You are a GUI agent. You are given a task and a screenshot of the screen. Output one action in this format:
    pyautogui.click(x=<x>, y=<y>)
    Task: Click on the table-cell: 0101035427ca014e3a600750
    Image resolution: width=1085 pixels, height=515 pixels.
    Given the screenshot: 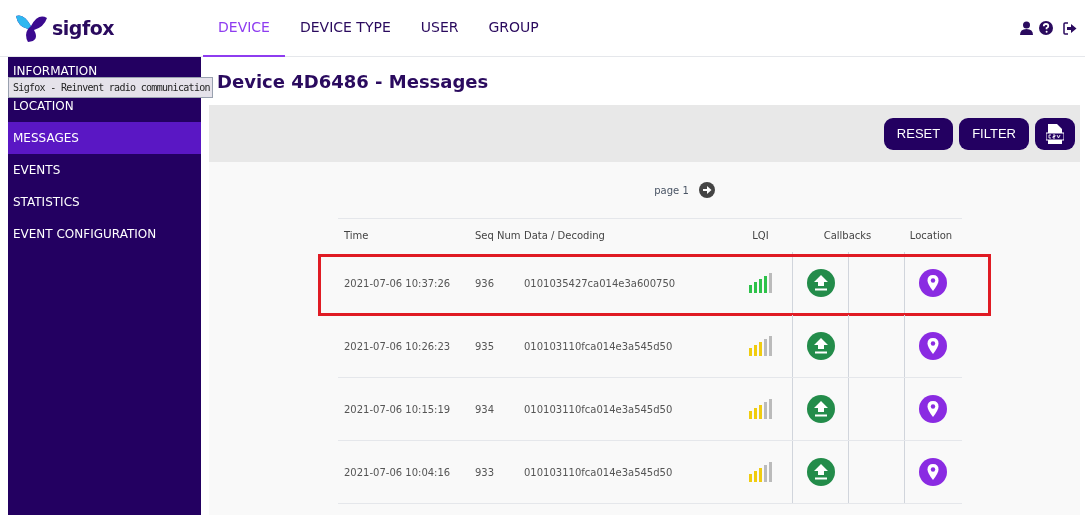 What is the action you would take?
    pyautogui.click(x=600, y=283)
    